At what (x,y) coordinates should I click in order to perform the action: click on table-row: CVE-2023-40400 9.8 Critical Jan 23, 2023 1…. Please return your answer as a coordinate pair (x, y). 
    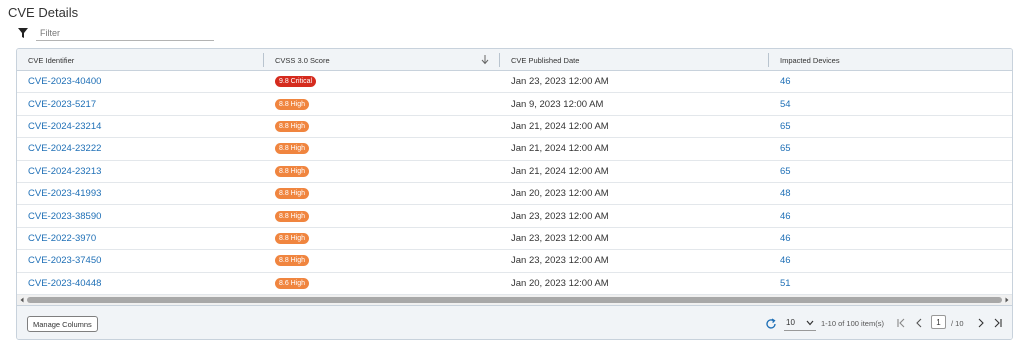
    Looking at the image, I should click on (514, 82).